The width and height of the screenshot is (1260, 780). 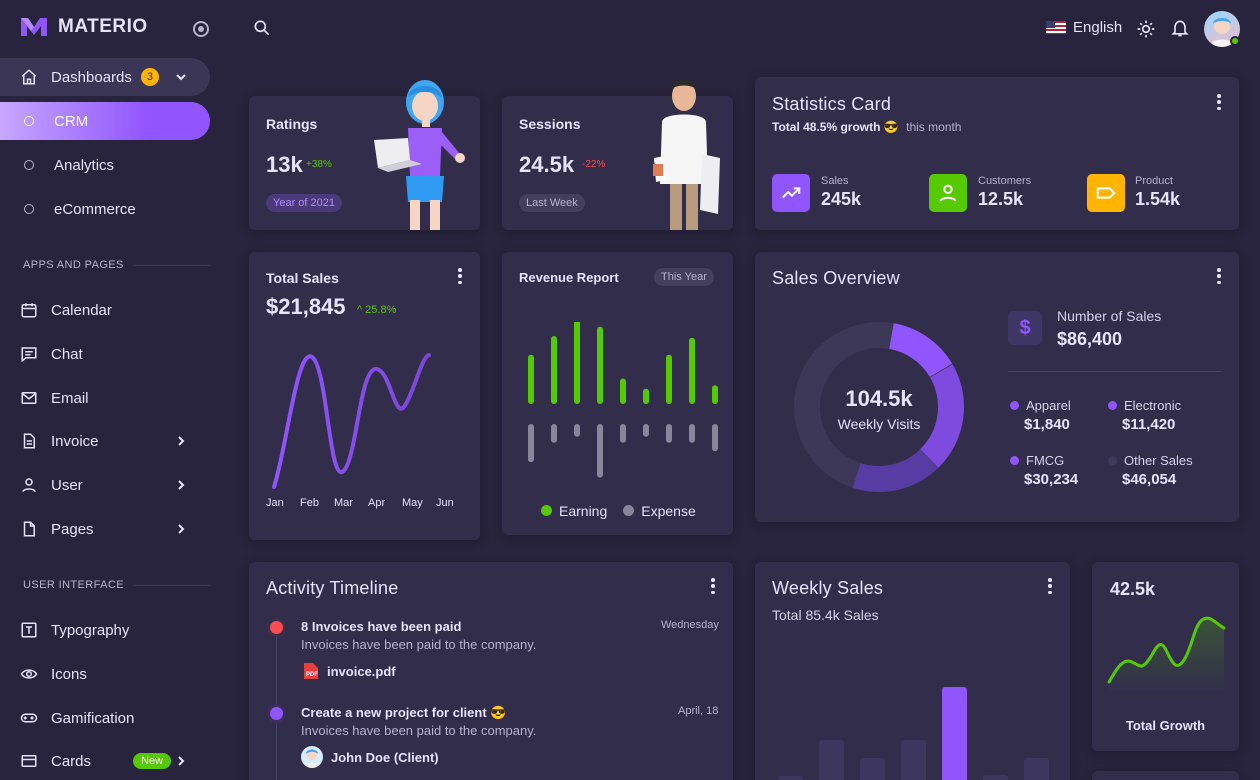 What do you see at coordinates (29, 630) in the screenshot?
I see `typography-icon` at bounding box center [29, 630].